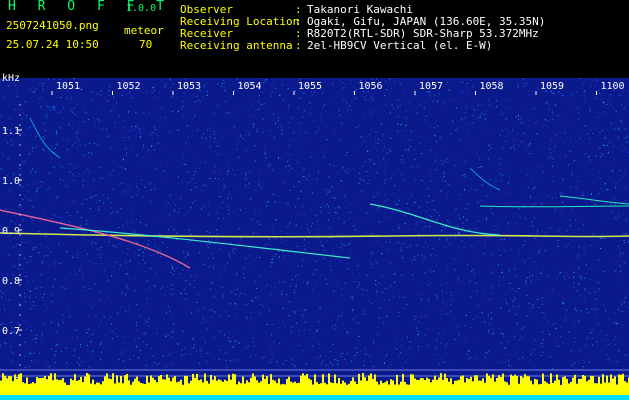 Image resolution: width=629 pixels, height=400 pixels. Describe the element at coordinates (552, 86) in the screenshot. I see `x-tick-label: 1059` at that location.